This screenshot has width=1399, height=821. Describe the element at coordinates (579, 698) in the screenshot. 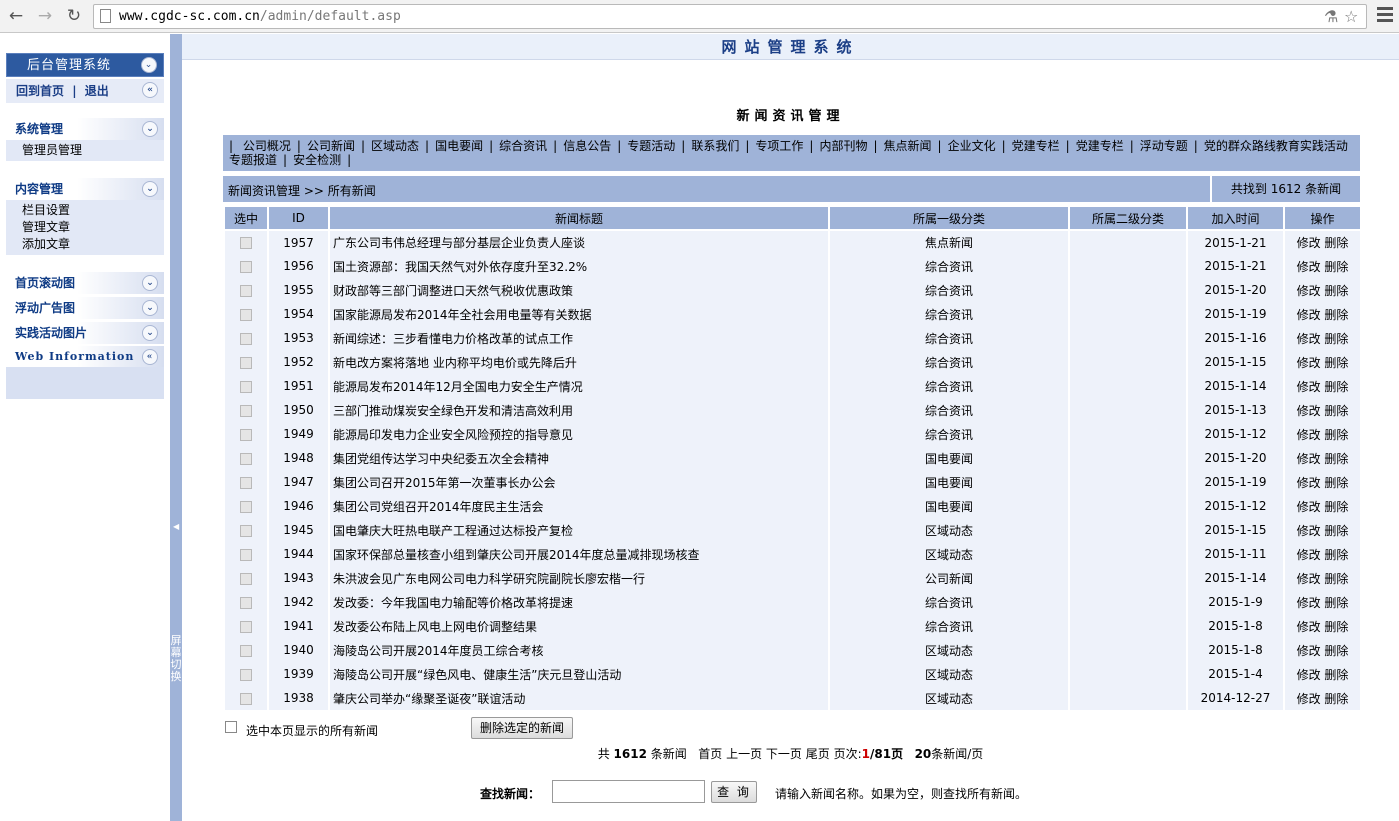

I see `row-title: 肇庆公司举办“缘聚圣诞夜”联谊活动` at that location.